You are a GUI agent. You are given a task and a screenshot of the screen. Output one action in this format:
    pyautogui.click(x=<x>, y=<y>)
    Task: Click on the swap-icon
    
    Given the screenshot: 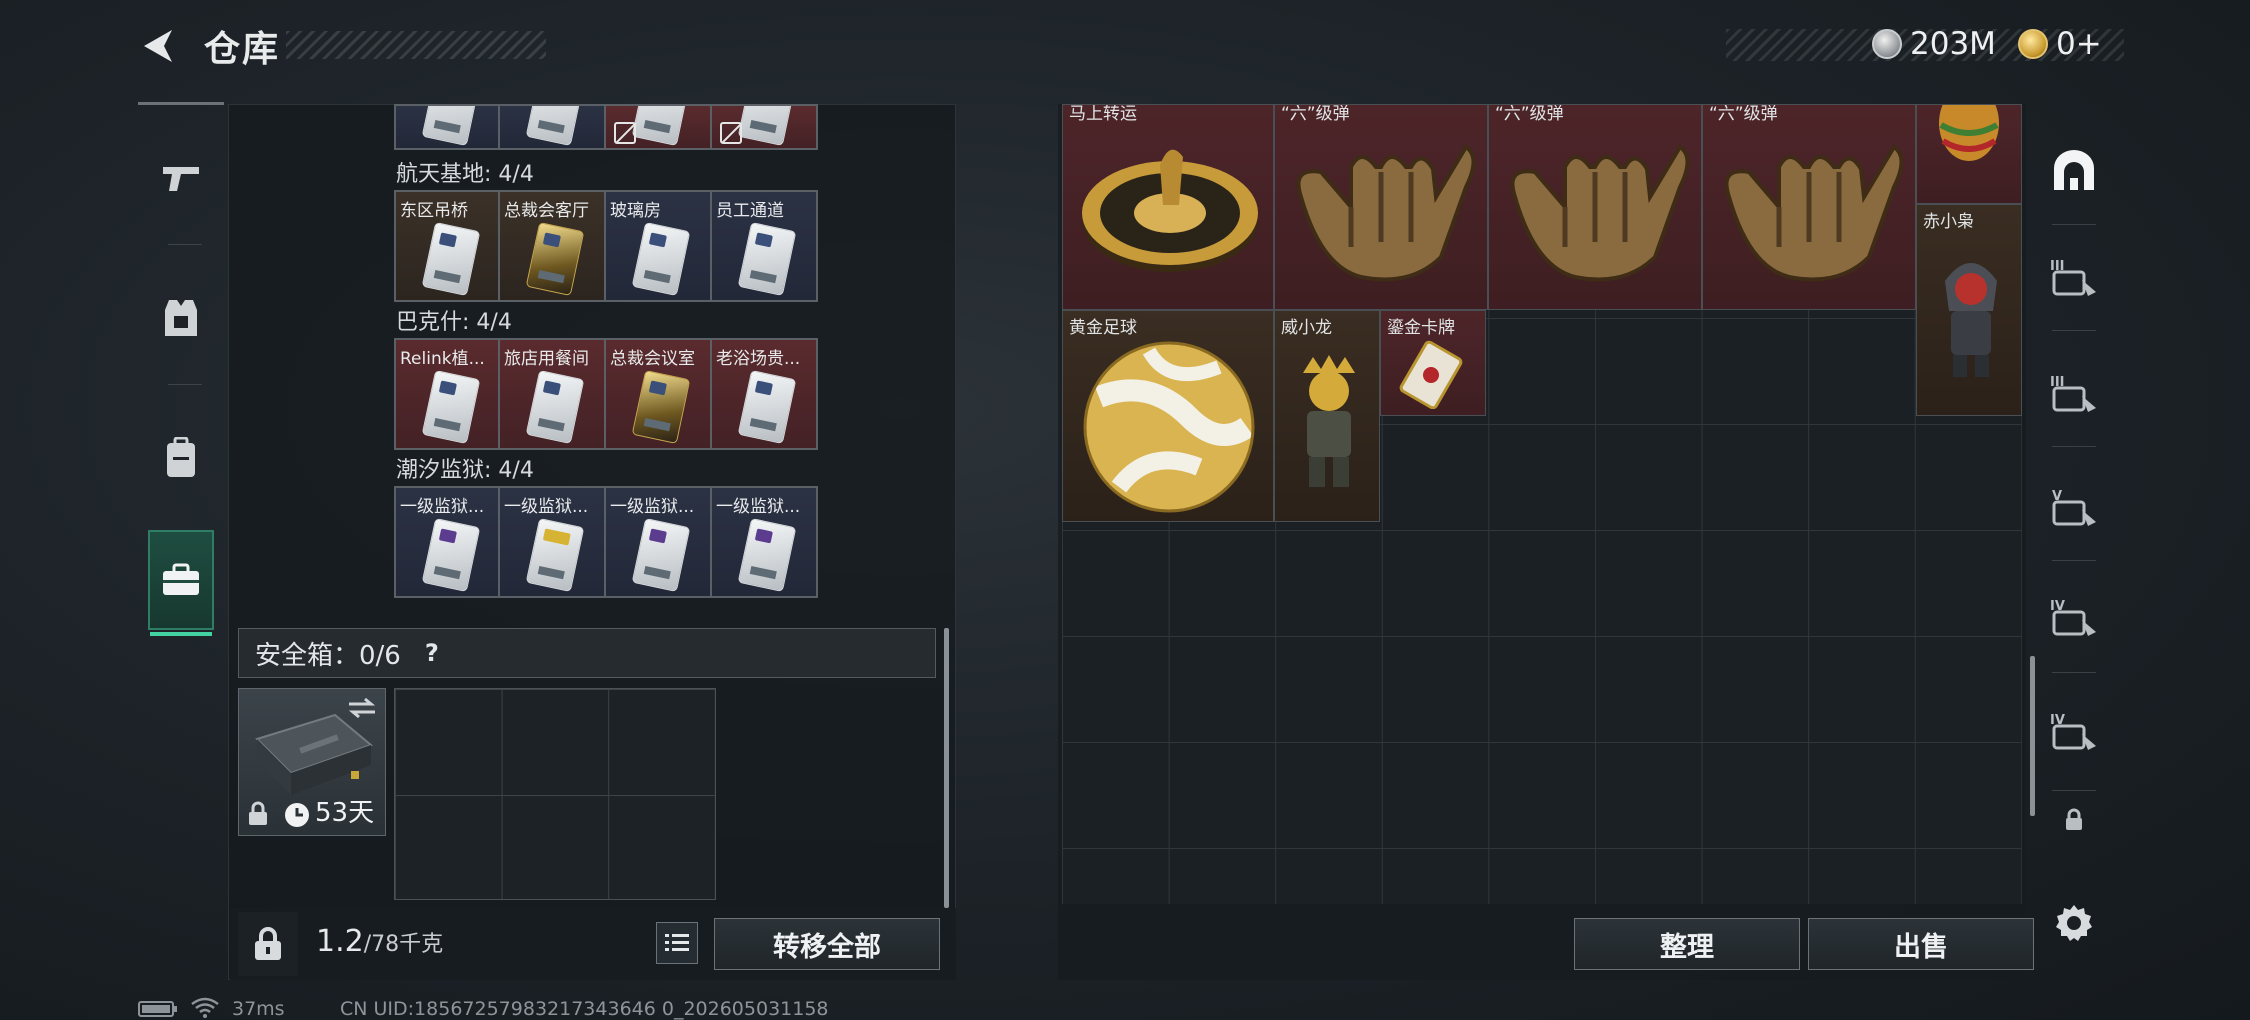 What is the action you would take?
    pyautogui.click(x=362, y=708)
    